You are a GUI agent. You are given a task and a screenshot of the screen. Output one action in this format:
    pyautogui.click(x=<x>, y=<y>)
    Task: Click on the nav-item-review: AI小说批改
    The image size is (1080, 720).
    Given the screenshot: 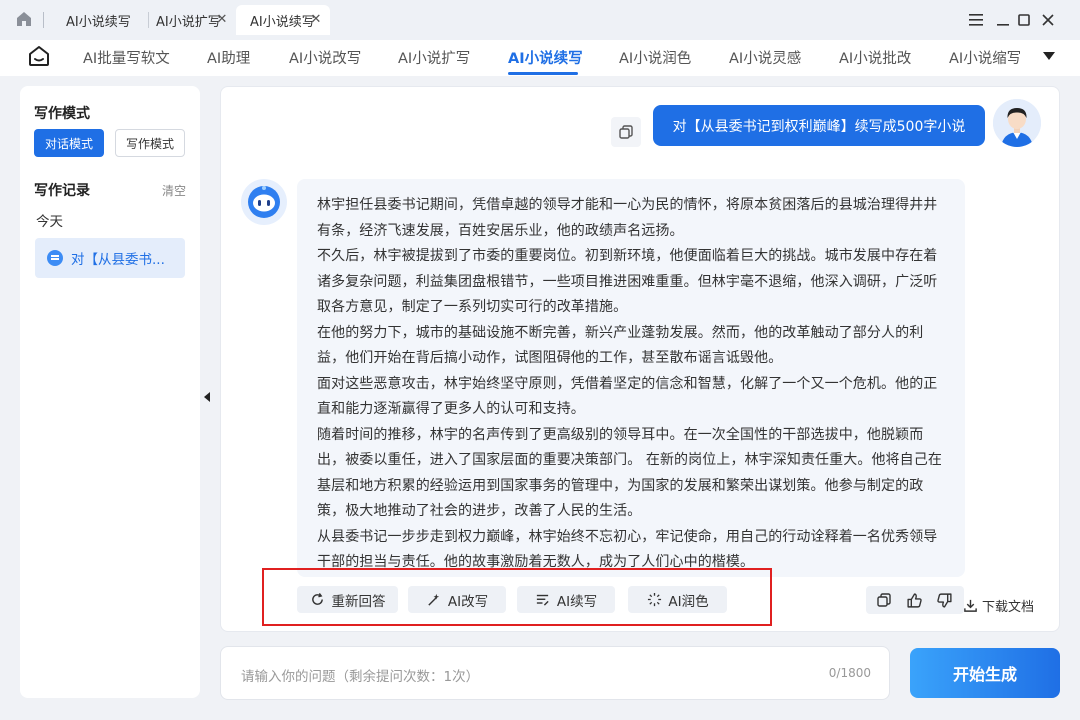 What is the action you would take?
    pyautogui.click(x=875, y=57)
    